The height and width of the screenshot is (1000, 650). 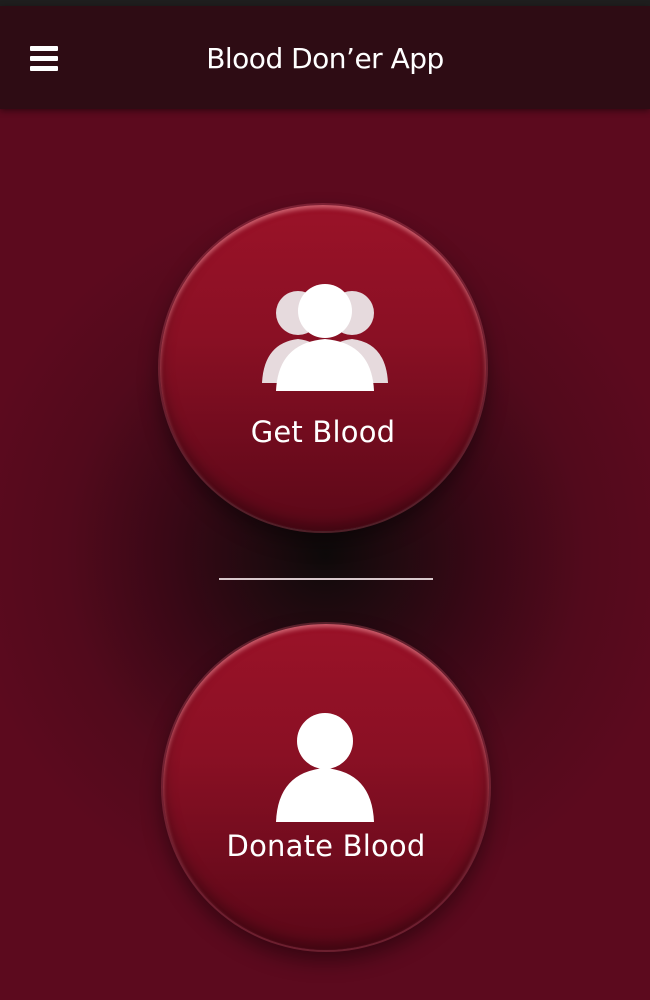 What do you see at coordinates (323, 432) in the screenshot?
I see `get-blood-label: Get Blood` at bounding box center [323, 432].